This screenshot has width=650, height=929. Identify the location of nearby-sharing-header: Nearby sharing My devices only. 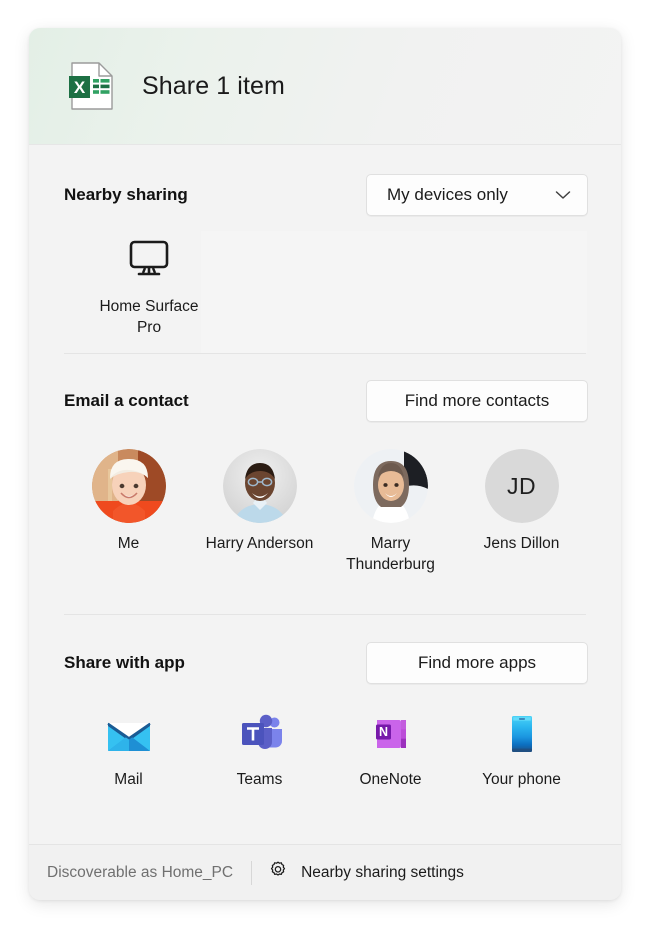
(325, 195).